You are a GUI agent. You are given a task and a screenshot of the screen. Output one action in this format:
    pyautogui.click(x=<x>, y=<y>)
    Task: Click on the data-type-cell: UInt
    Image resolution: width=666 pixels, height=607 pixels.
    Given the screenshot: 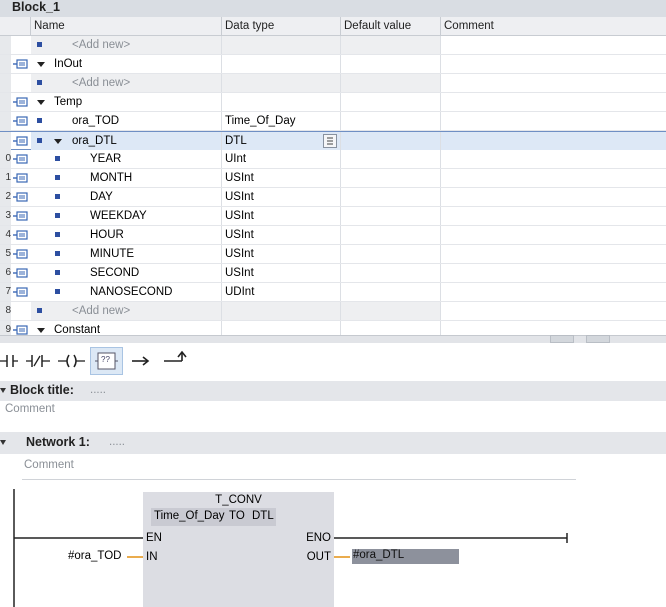 What is the action you would take?
    pyautogui.click(x=281, y=159)
    